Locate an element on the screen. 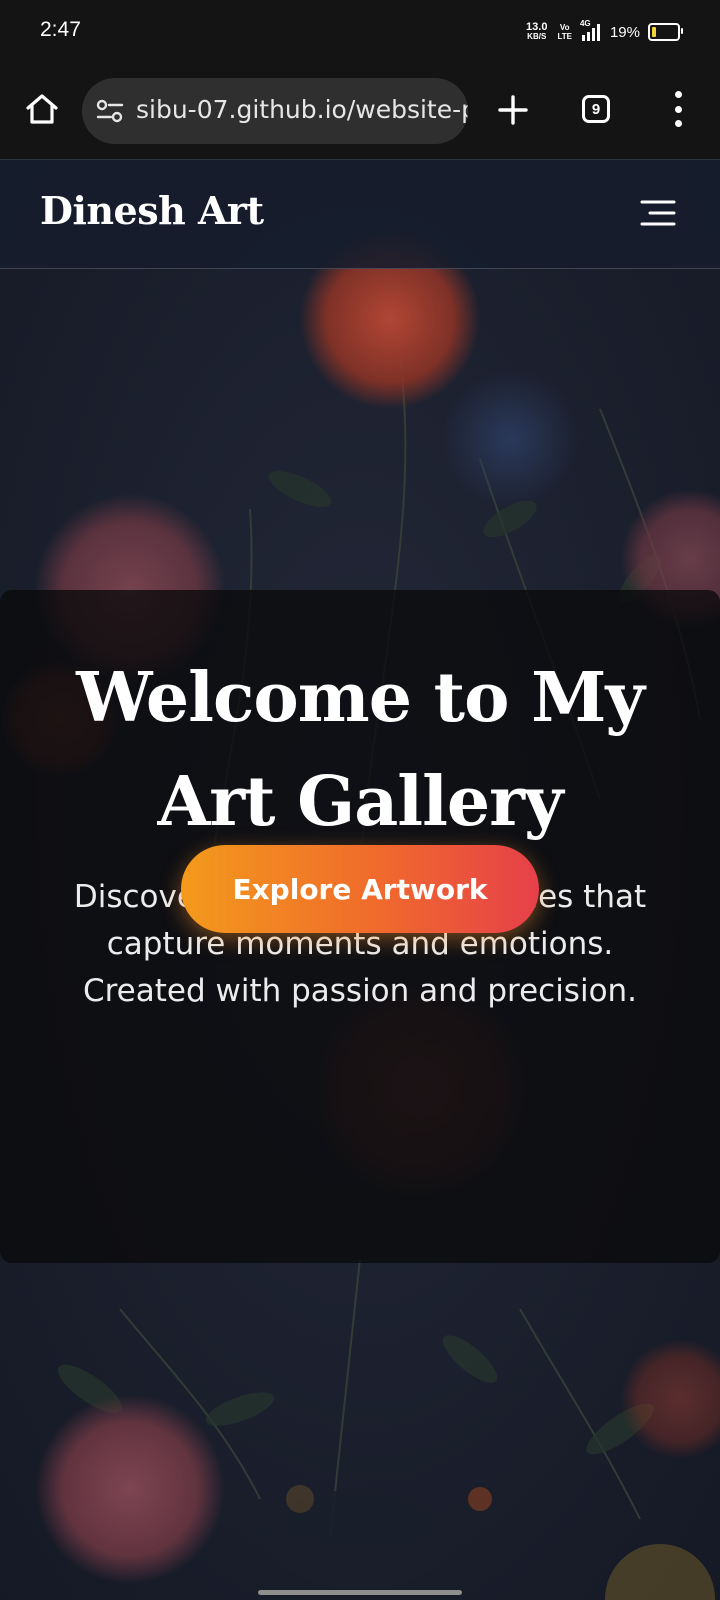  battery-percent: 19% is located at coordinates (624, 32).